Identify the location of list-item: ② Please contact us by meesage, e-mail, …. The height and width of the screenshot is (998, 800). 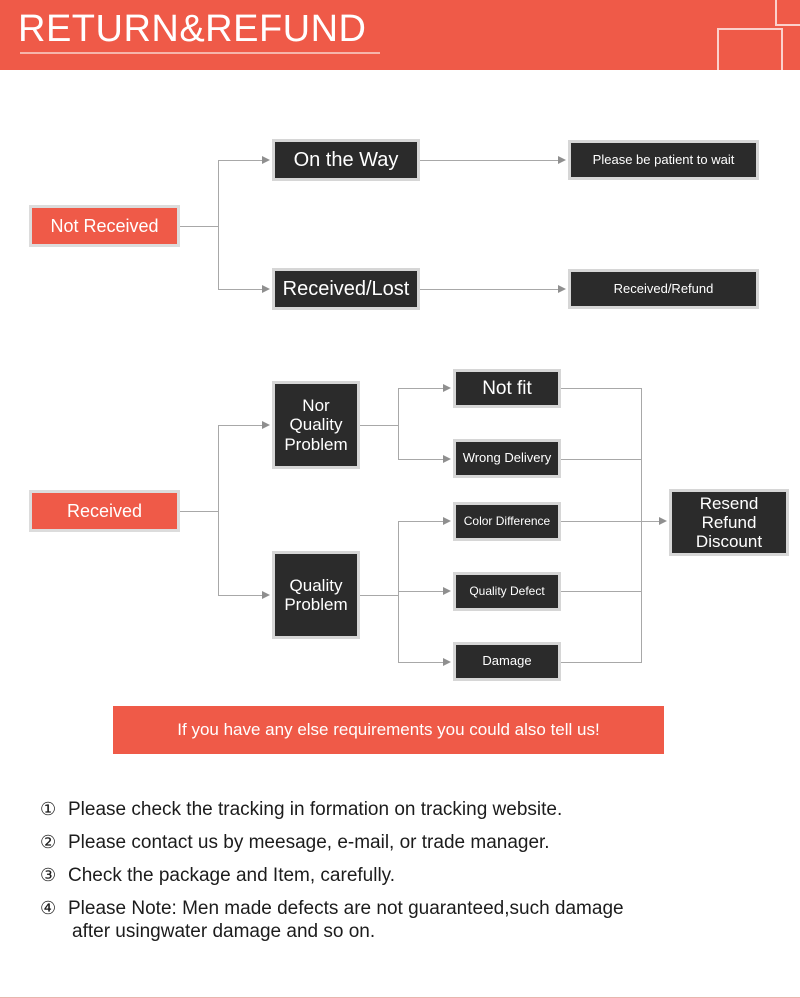
(405, 842).